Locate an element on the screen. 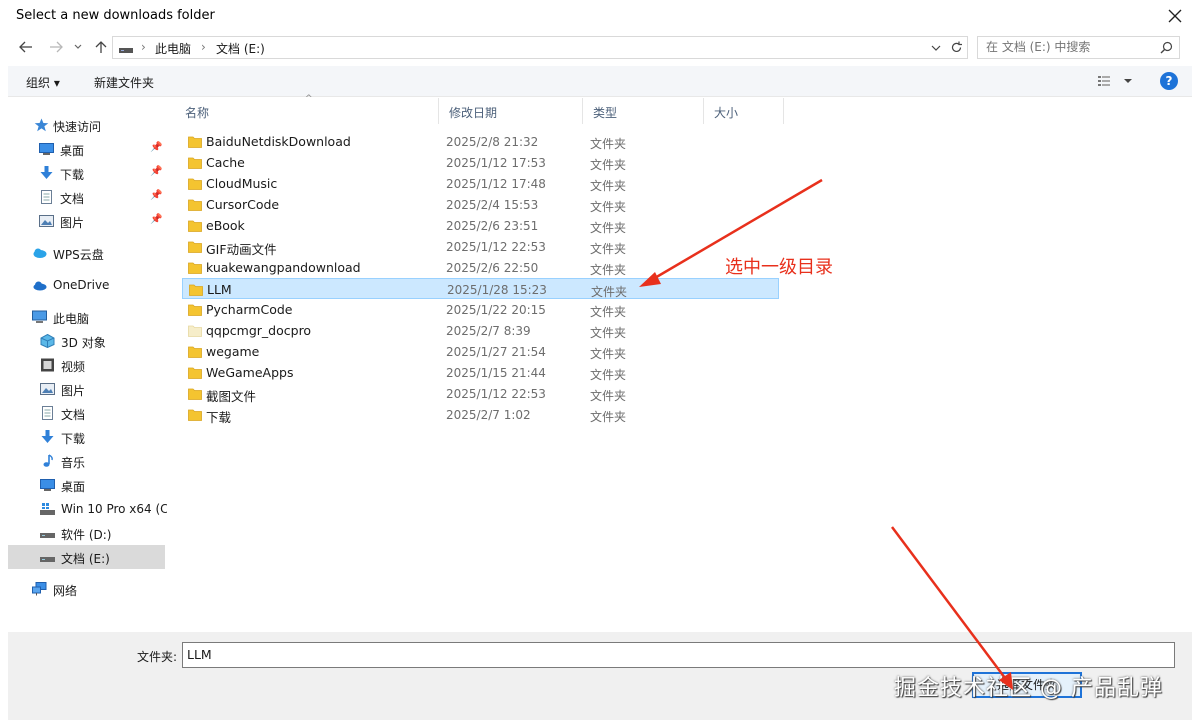 The width and height of the screenshot is (1200, 720). column-header-size: 大小 is located at coordinates (744, 111).